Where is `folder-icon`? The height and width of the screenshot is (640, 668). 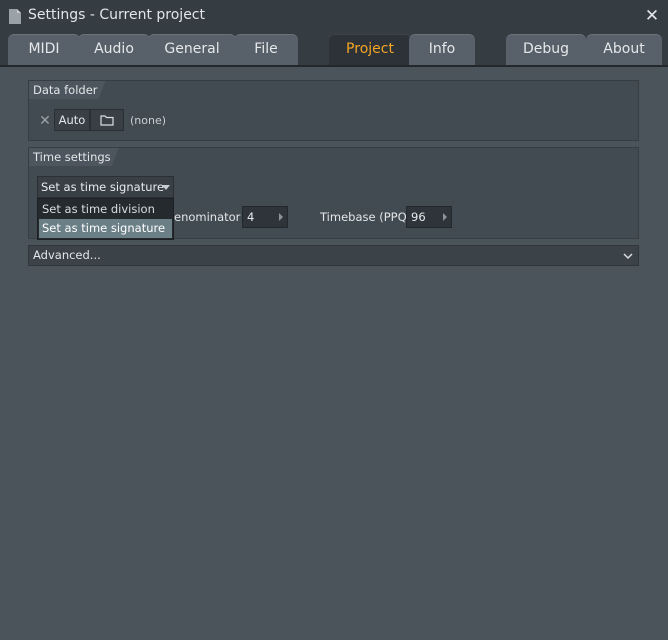
folder-icon is located at coordinates (107, 120).